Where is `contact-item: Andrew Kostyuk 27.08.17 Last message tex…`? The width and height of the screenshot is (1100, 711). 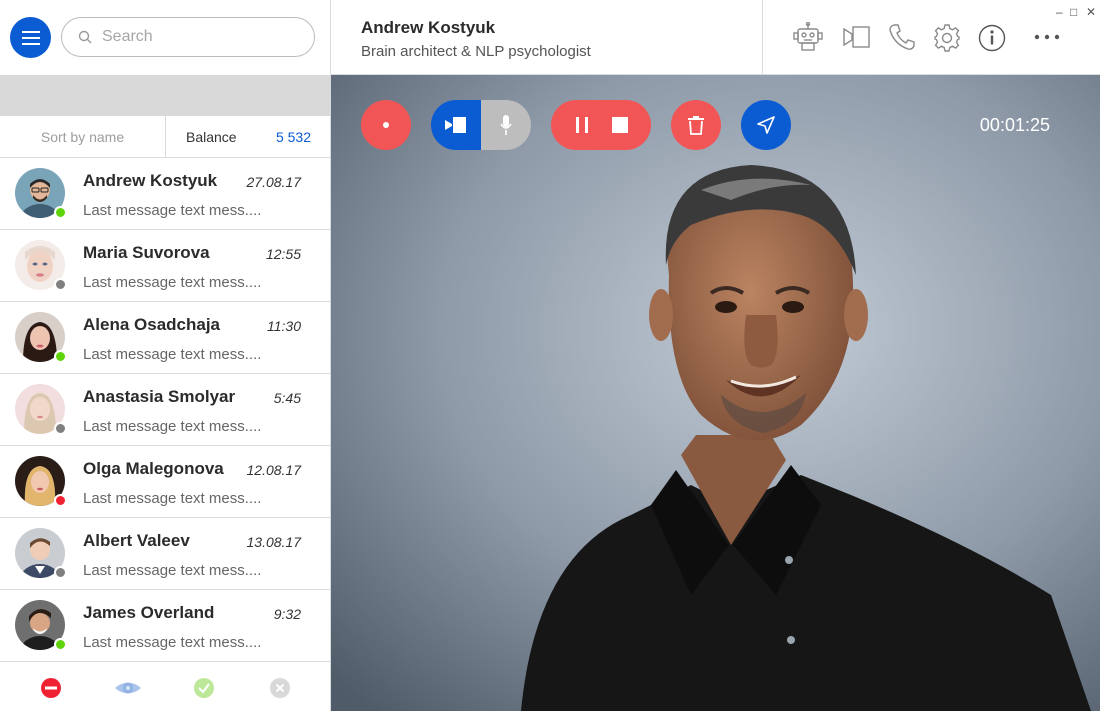 contact-item: Andrew Kostyuk 27.08.17 Last message tex… is located at coordinates (165, 194).